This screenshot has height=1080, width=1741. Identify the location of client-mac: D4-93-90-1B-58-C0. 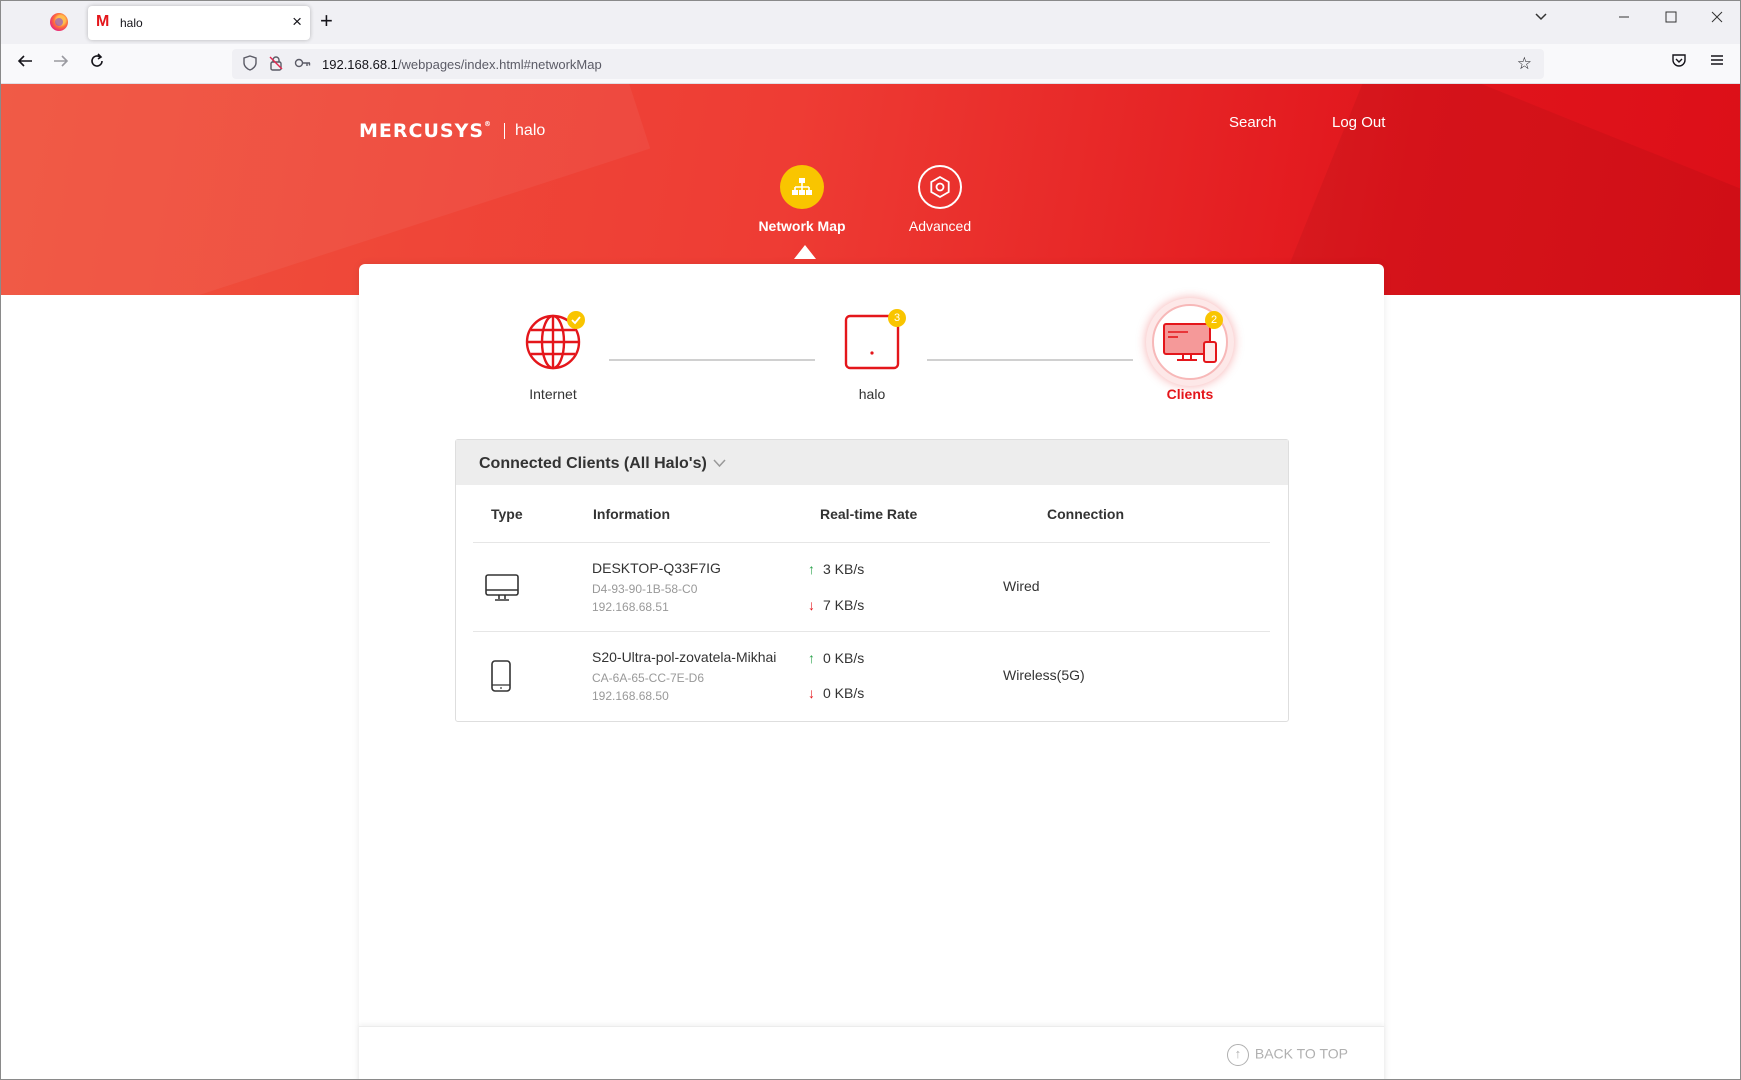
(645, 589).